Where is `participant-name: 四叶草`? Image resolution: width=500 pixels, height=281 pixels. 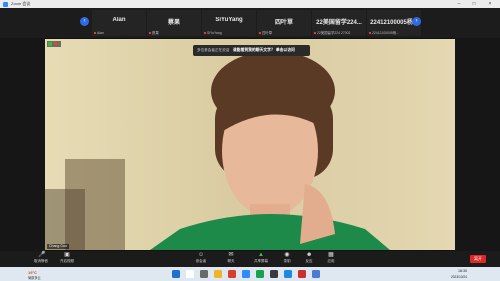 participant-name: 四叶草 is located at coordinates (283, 23).